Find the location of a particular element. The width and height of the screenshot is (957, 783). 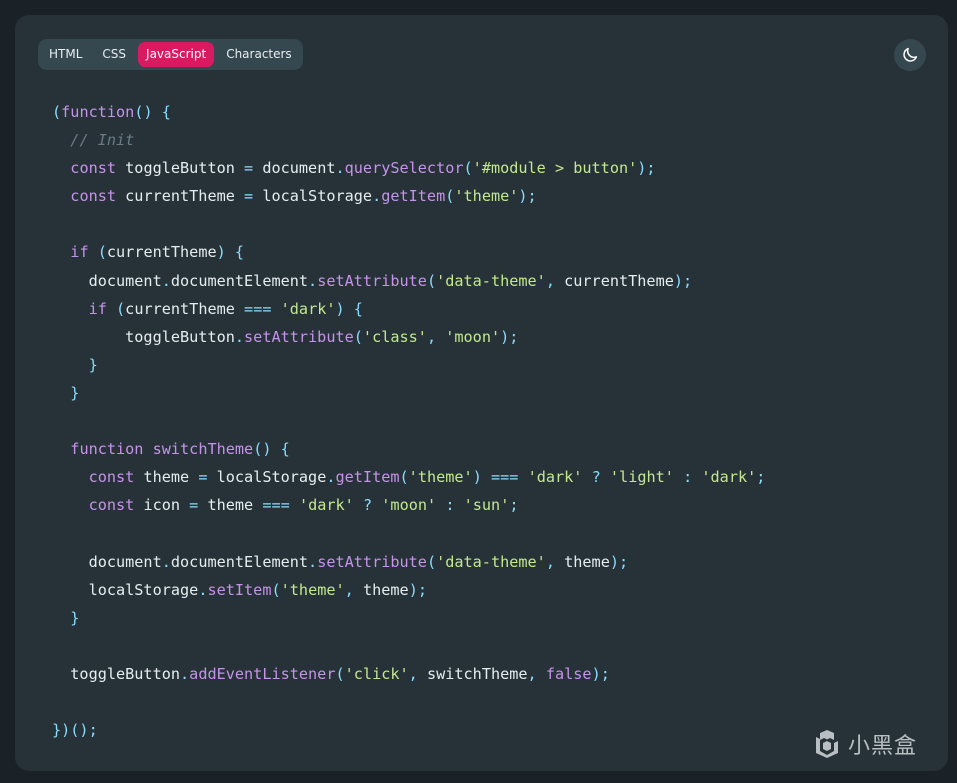

code-token-string: 'data-theme' is located at coordinates (491, 561).